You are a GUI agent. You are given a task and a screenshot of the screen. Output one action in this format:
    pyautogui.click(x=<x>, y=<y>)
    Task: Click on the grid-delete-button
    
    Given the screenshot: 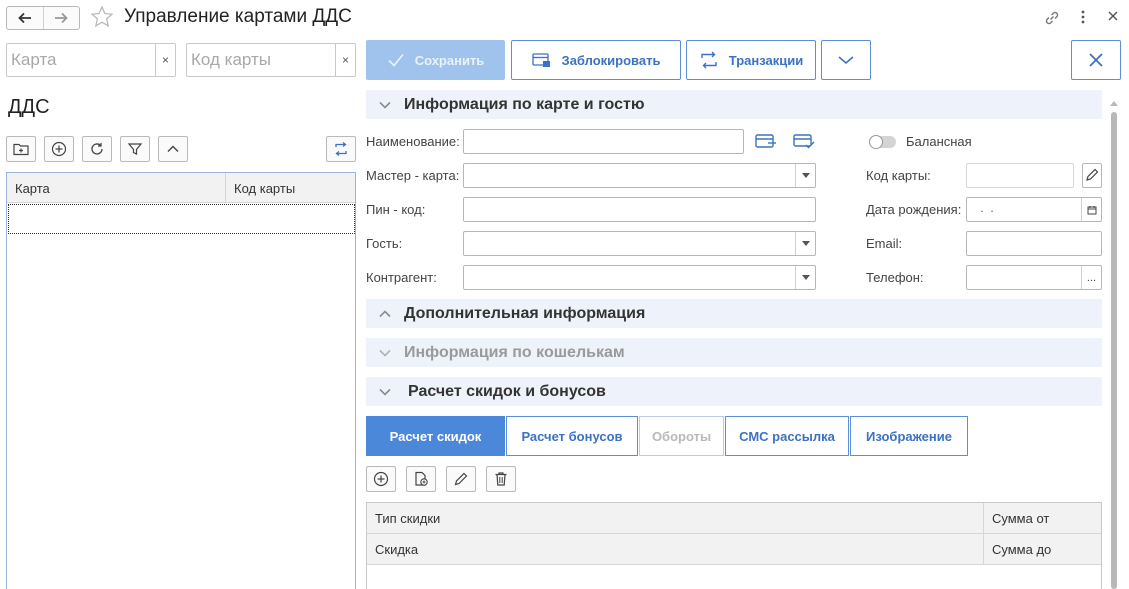 What is the action you would take?
    pyautogui.click(x=501, y=479)
    